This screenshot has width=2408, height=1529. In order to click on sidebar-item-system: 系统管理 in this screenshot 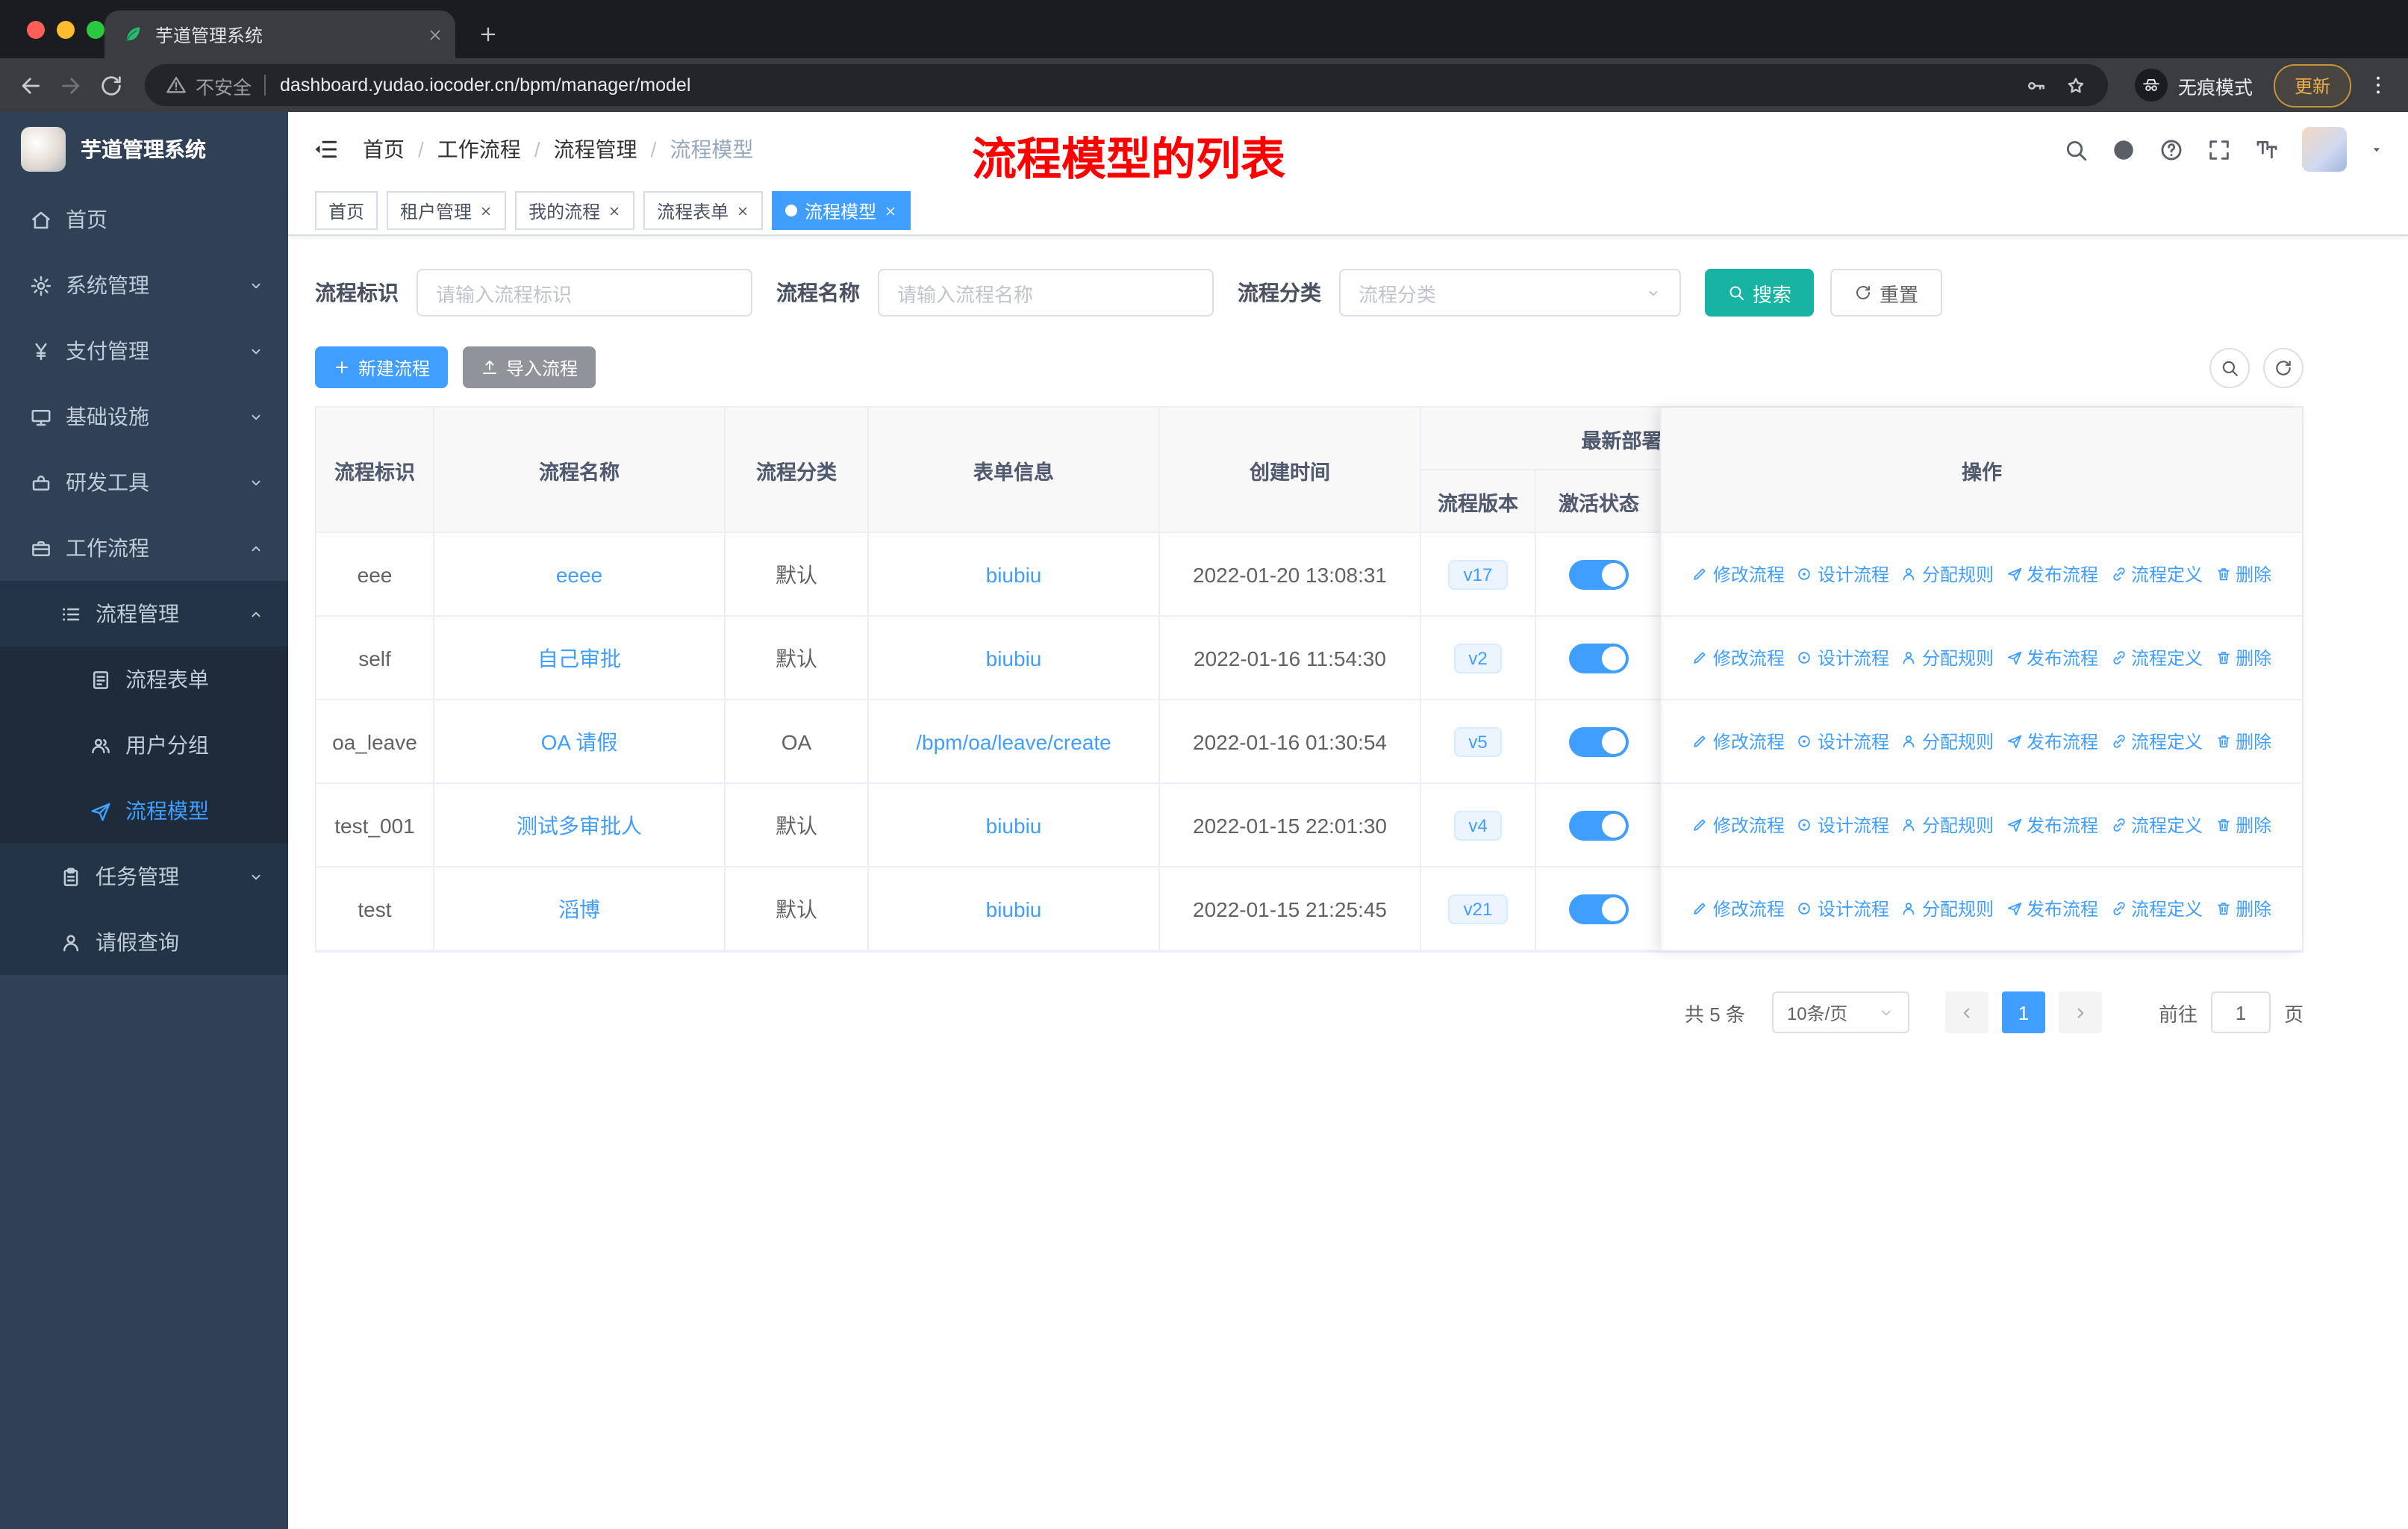, I will do `click(144, 285)`.